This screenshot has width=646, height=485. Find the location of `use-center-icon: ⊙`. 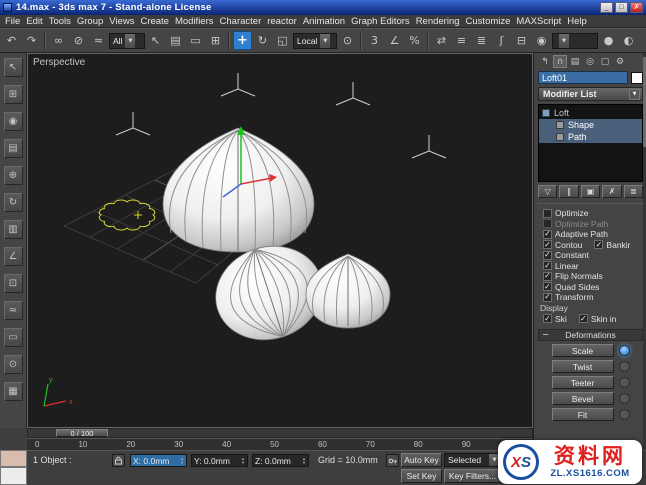

use-center-icon: ⊙ is located at coordinates (347, 40).